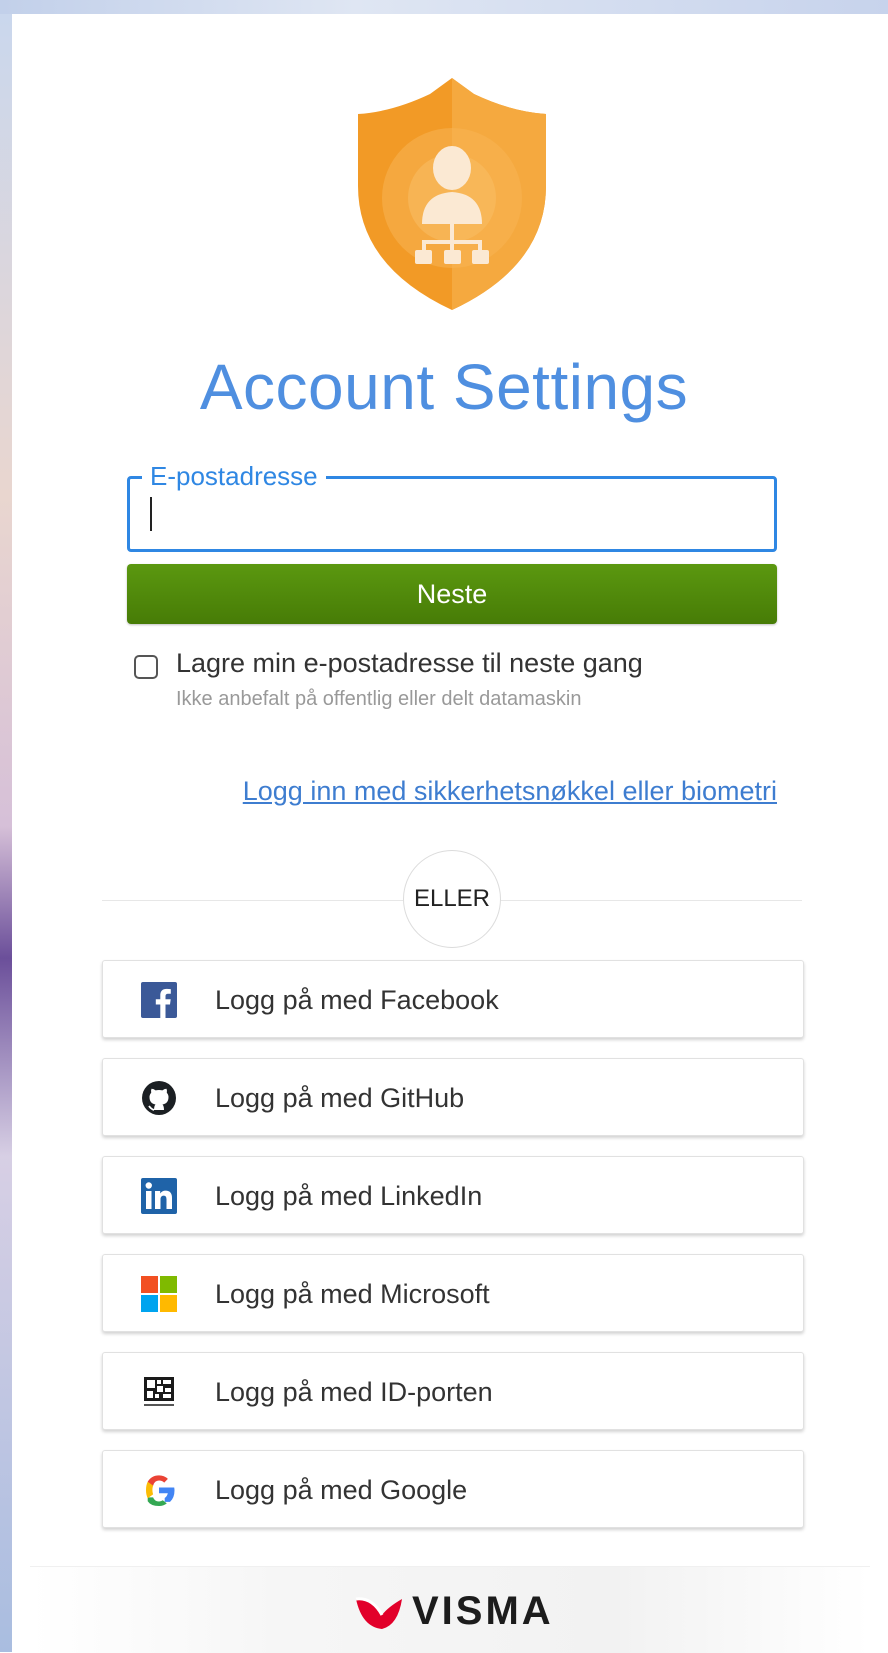  I want to click on microsoft-login-button: Logg på med Microsoft, so click(453, 1293).